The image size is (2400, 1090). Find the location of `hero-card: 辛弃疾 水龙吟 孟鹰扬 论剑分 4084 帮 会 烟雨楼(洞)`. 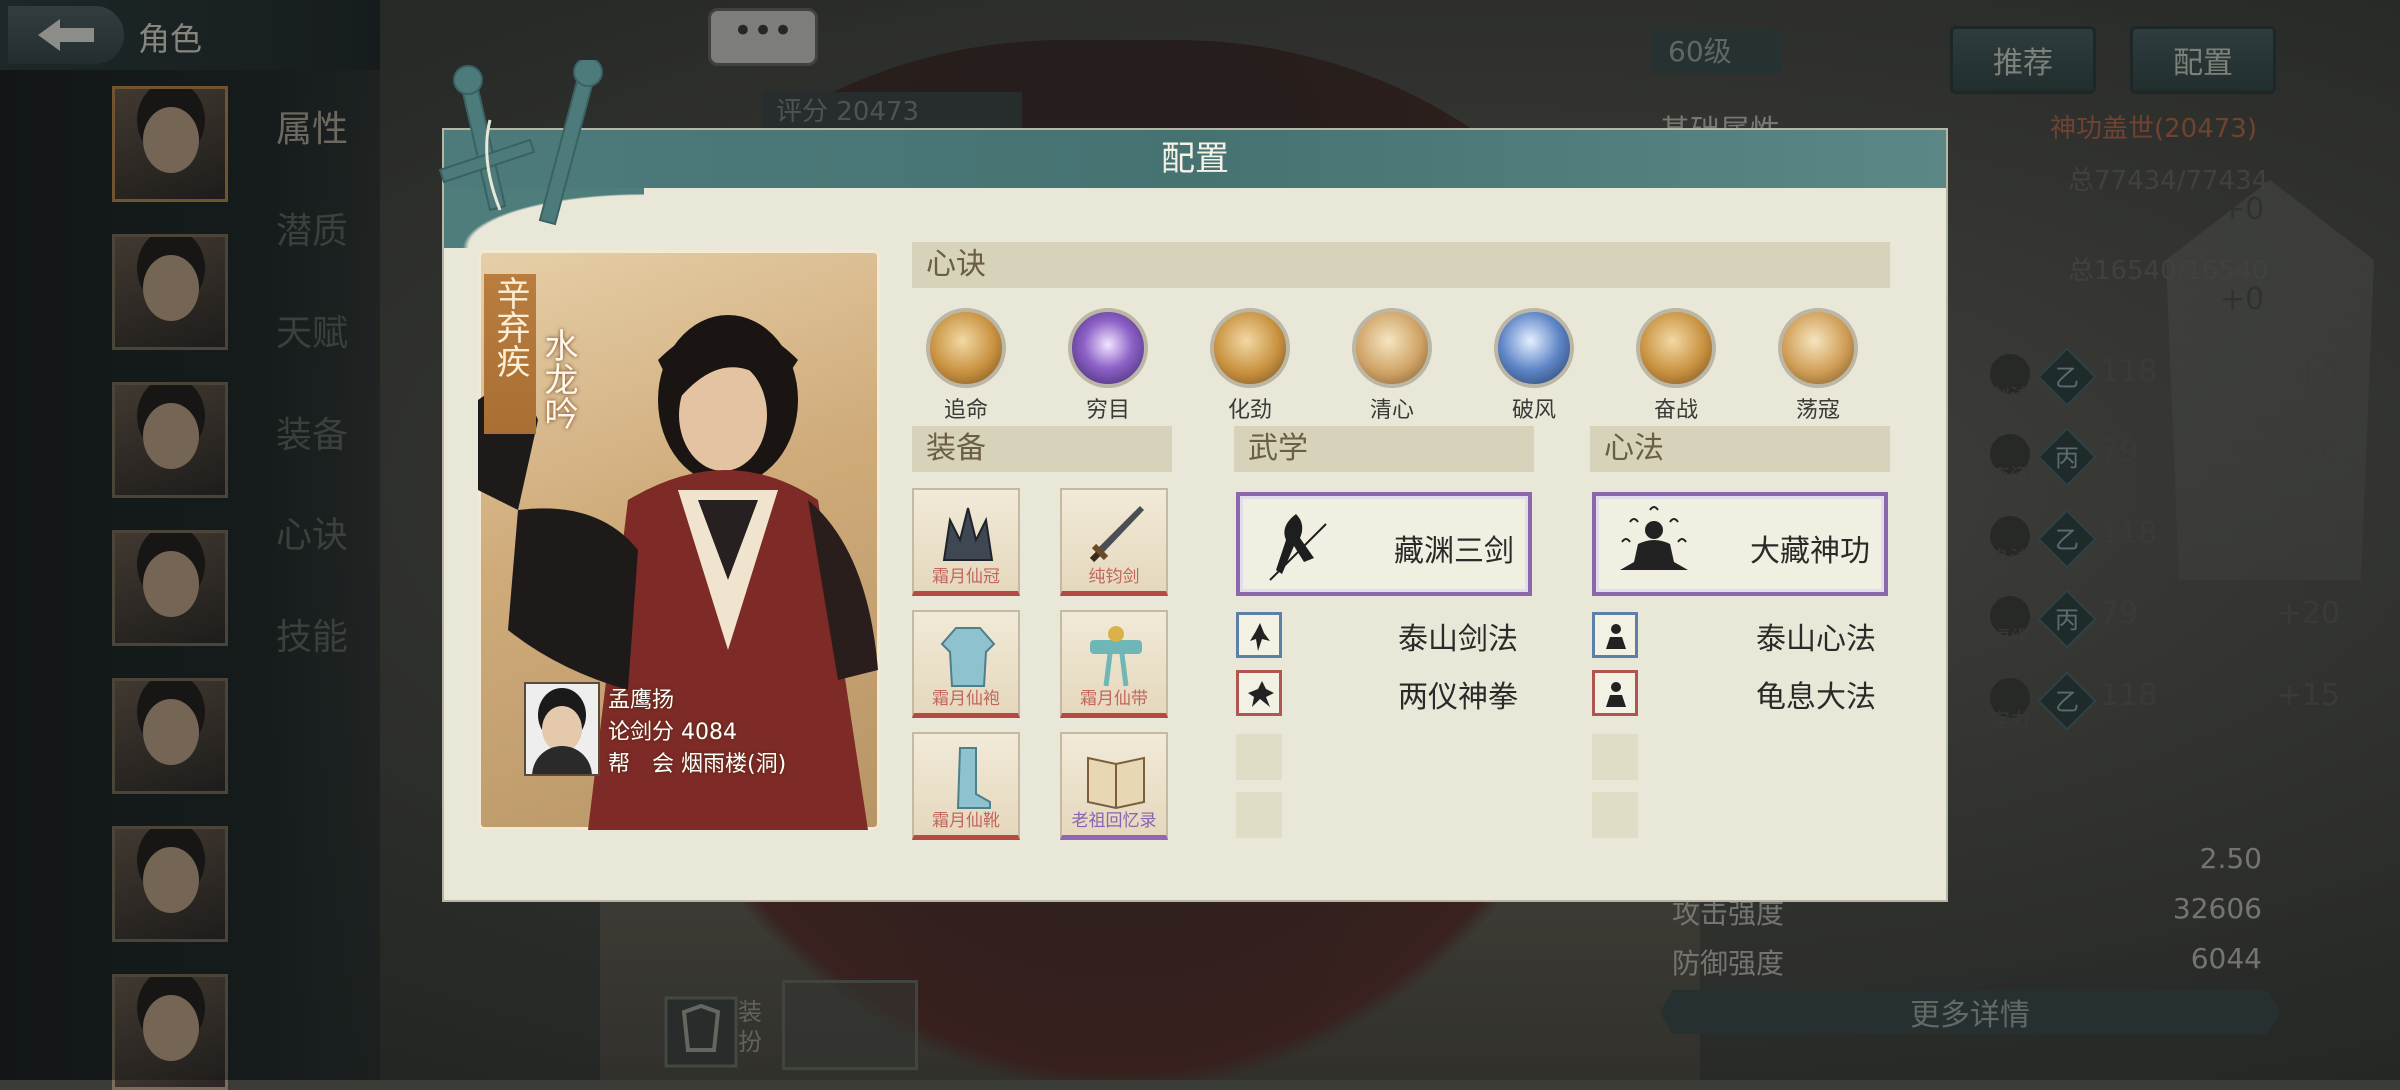

hero-card: 辛弃疾 水龙吟 孟鹰扬 论剑分 4084 帮 会 烟雨楼(洞) is located at coordinates (679, 540).